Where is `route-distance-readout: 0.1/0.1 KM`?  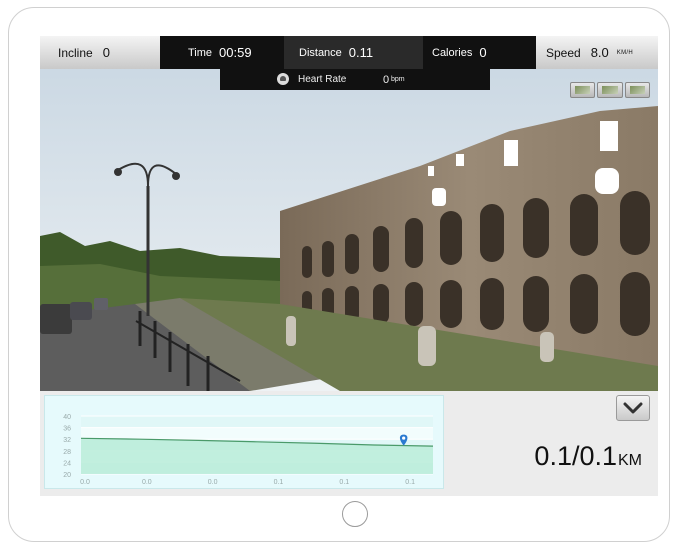
route-distance-readout: 0.1/0.1 KM is located at coordinates (588, 456).